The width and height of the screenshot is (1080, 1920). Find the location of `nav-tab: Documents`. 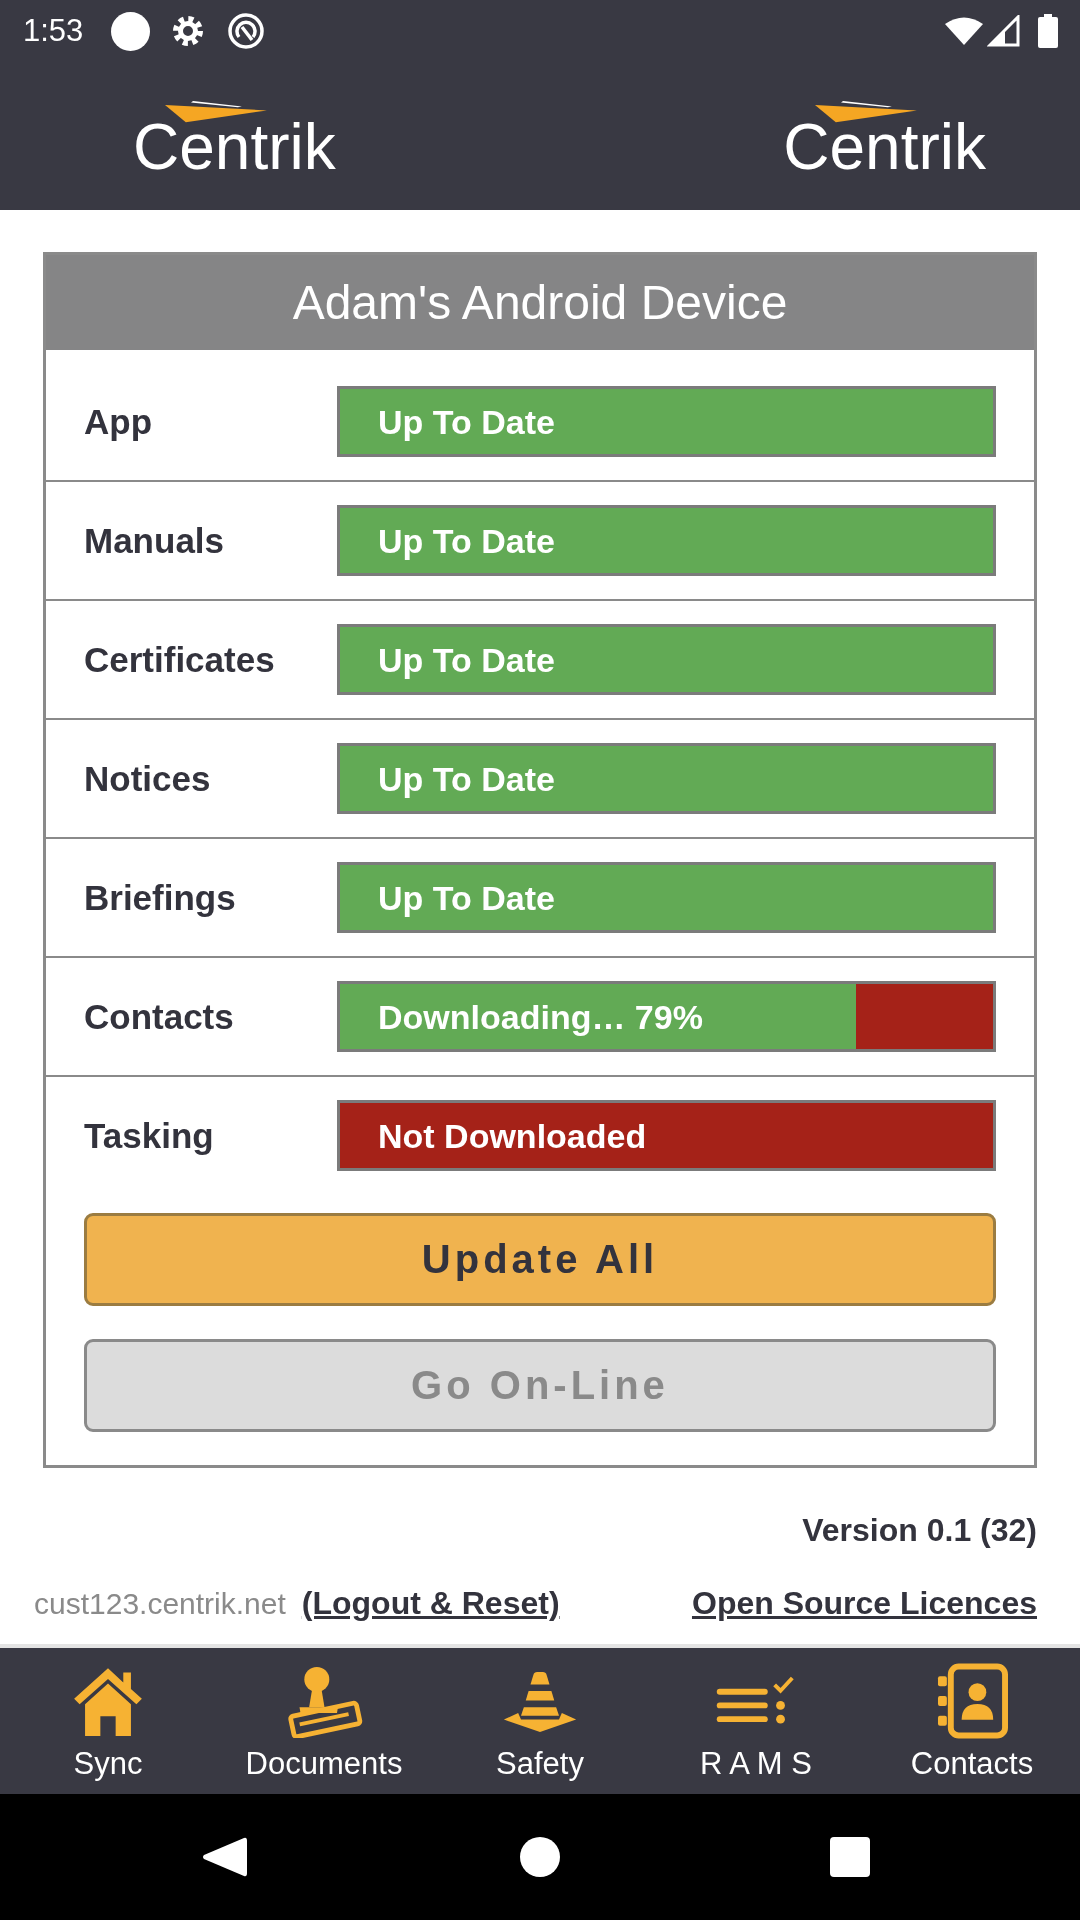

nav-tab: Documents is located at coordinates (324, 1721).